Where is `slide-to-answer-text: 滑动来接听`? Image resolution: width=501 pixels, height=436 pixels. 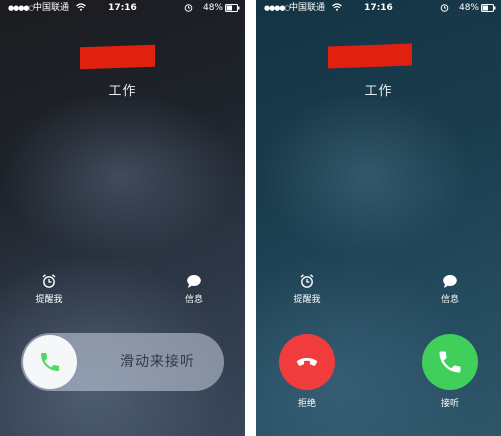
slide-to-answer-text: 滑动来接听 is located at coordinates (157, 362).